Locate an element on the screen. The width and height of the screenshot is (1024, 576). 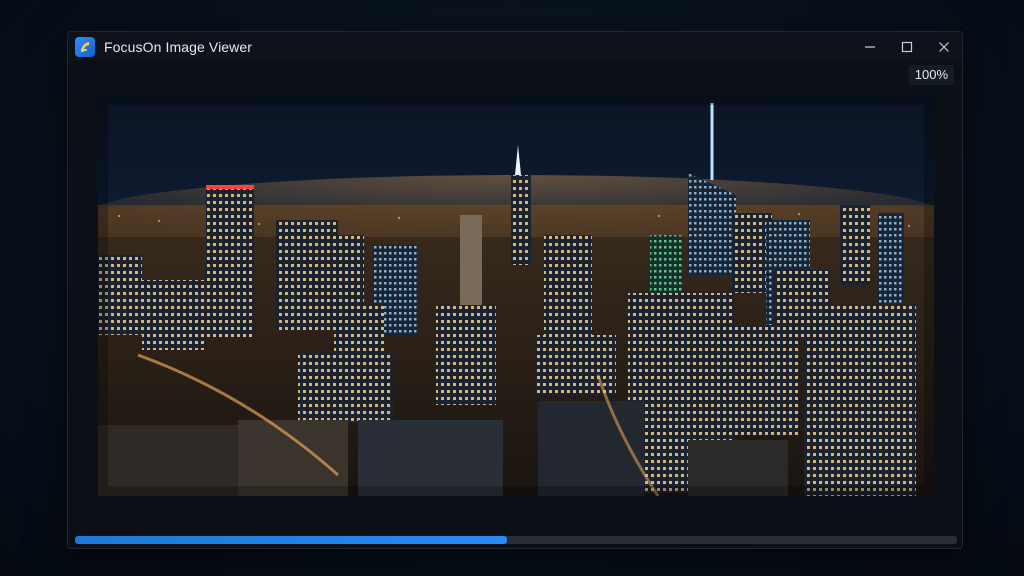
focuson-logo-icon is located at coordinates (85, 46).